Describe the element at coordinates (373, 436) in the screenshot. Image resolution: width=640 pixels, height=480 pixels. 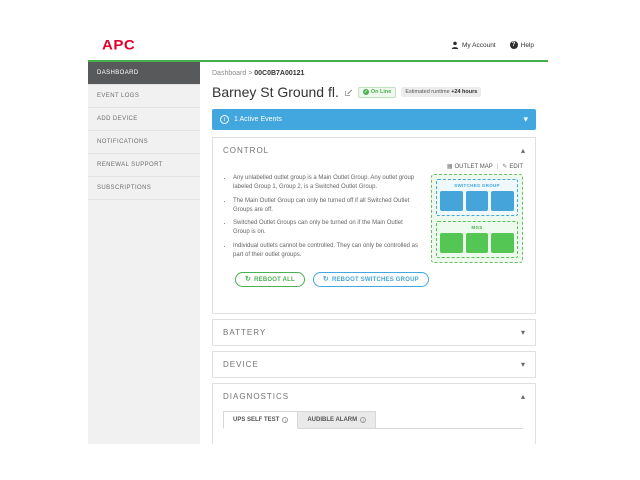
I see `tab-panel` at that location.